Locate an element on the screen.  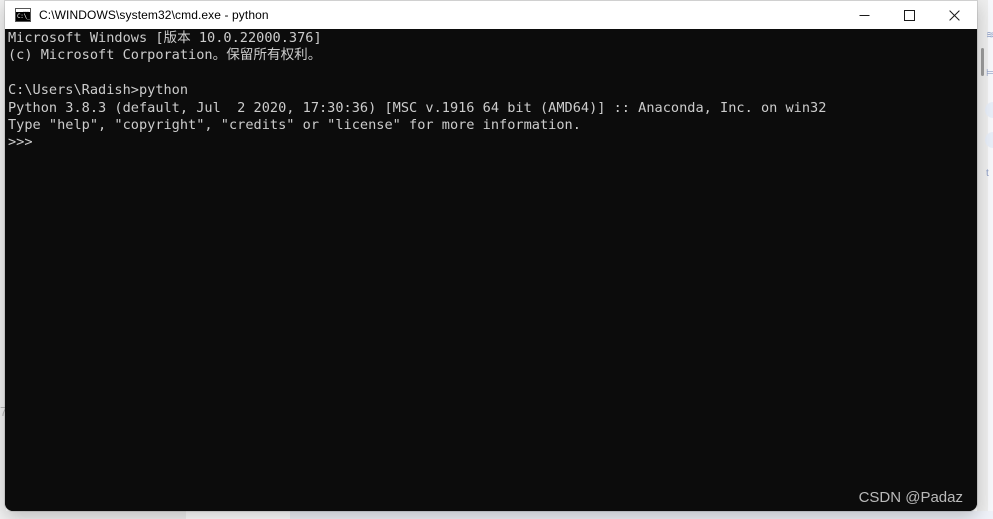
maximize-button is located at coordinates (909, 15).